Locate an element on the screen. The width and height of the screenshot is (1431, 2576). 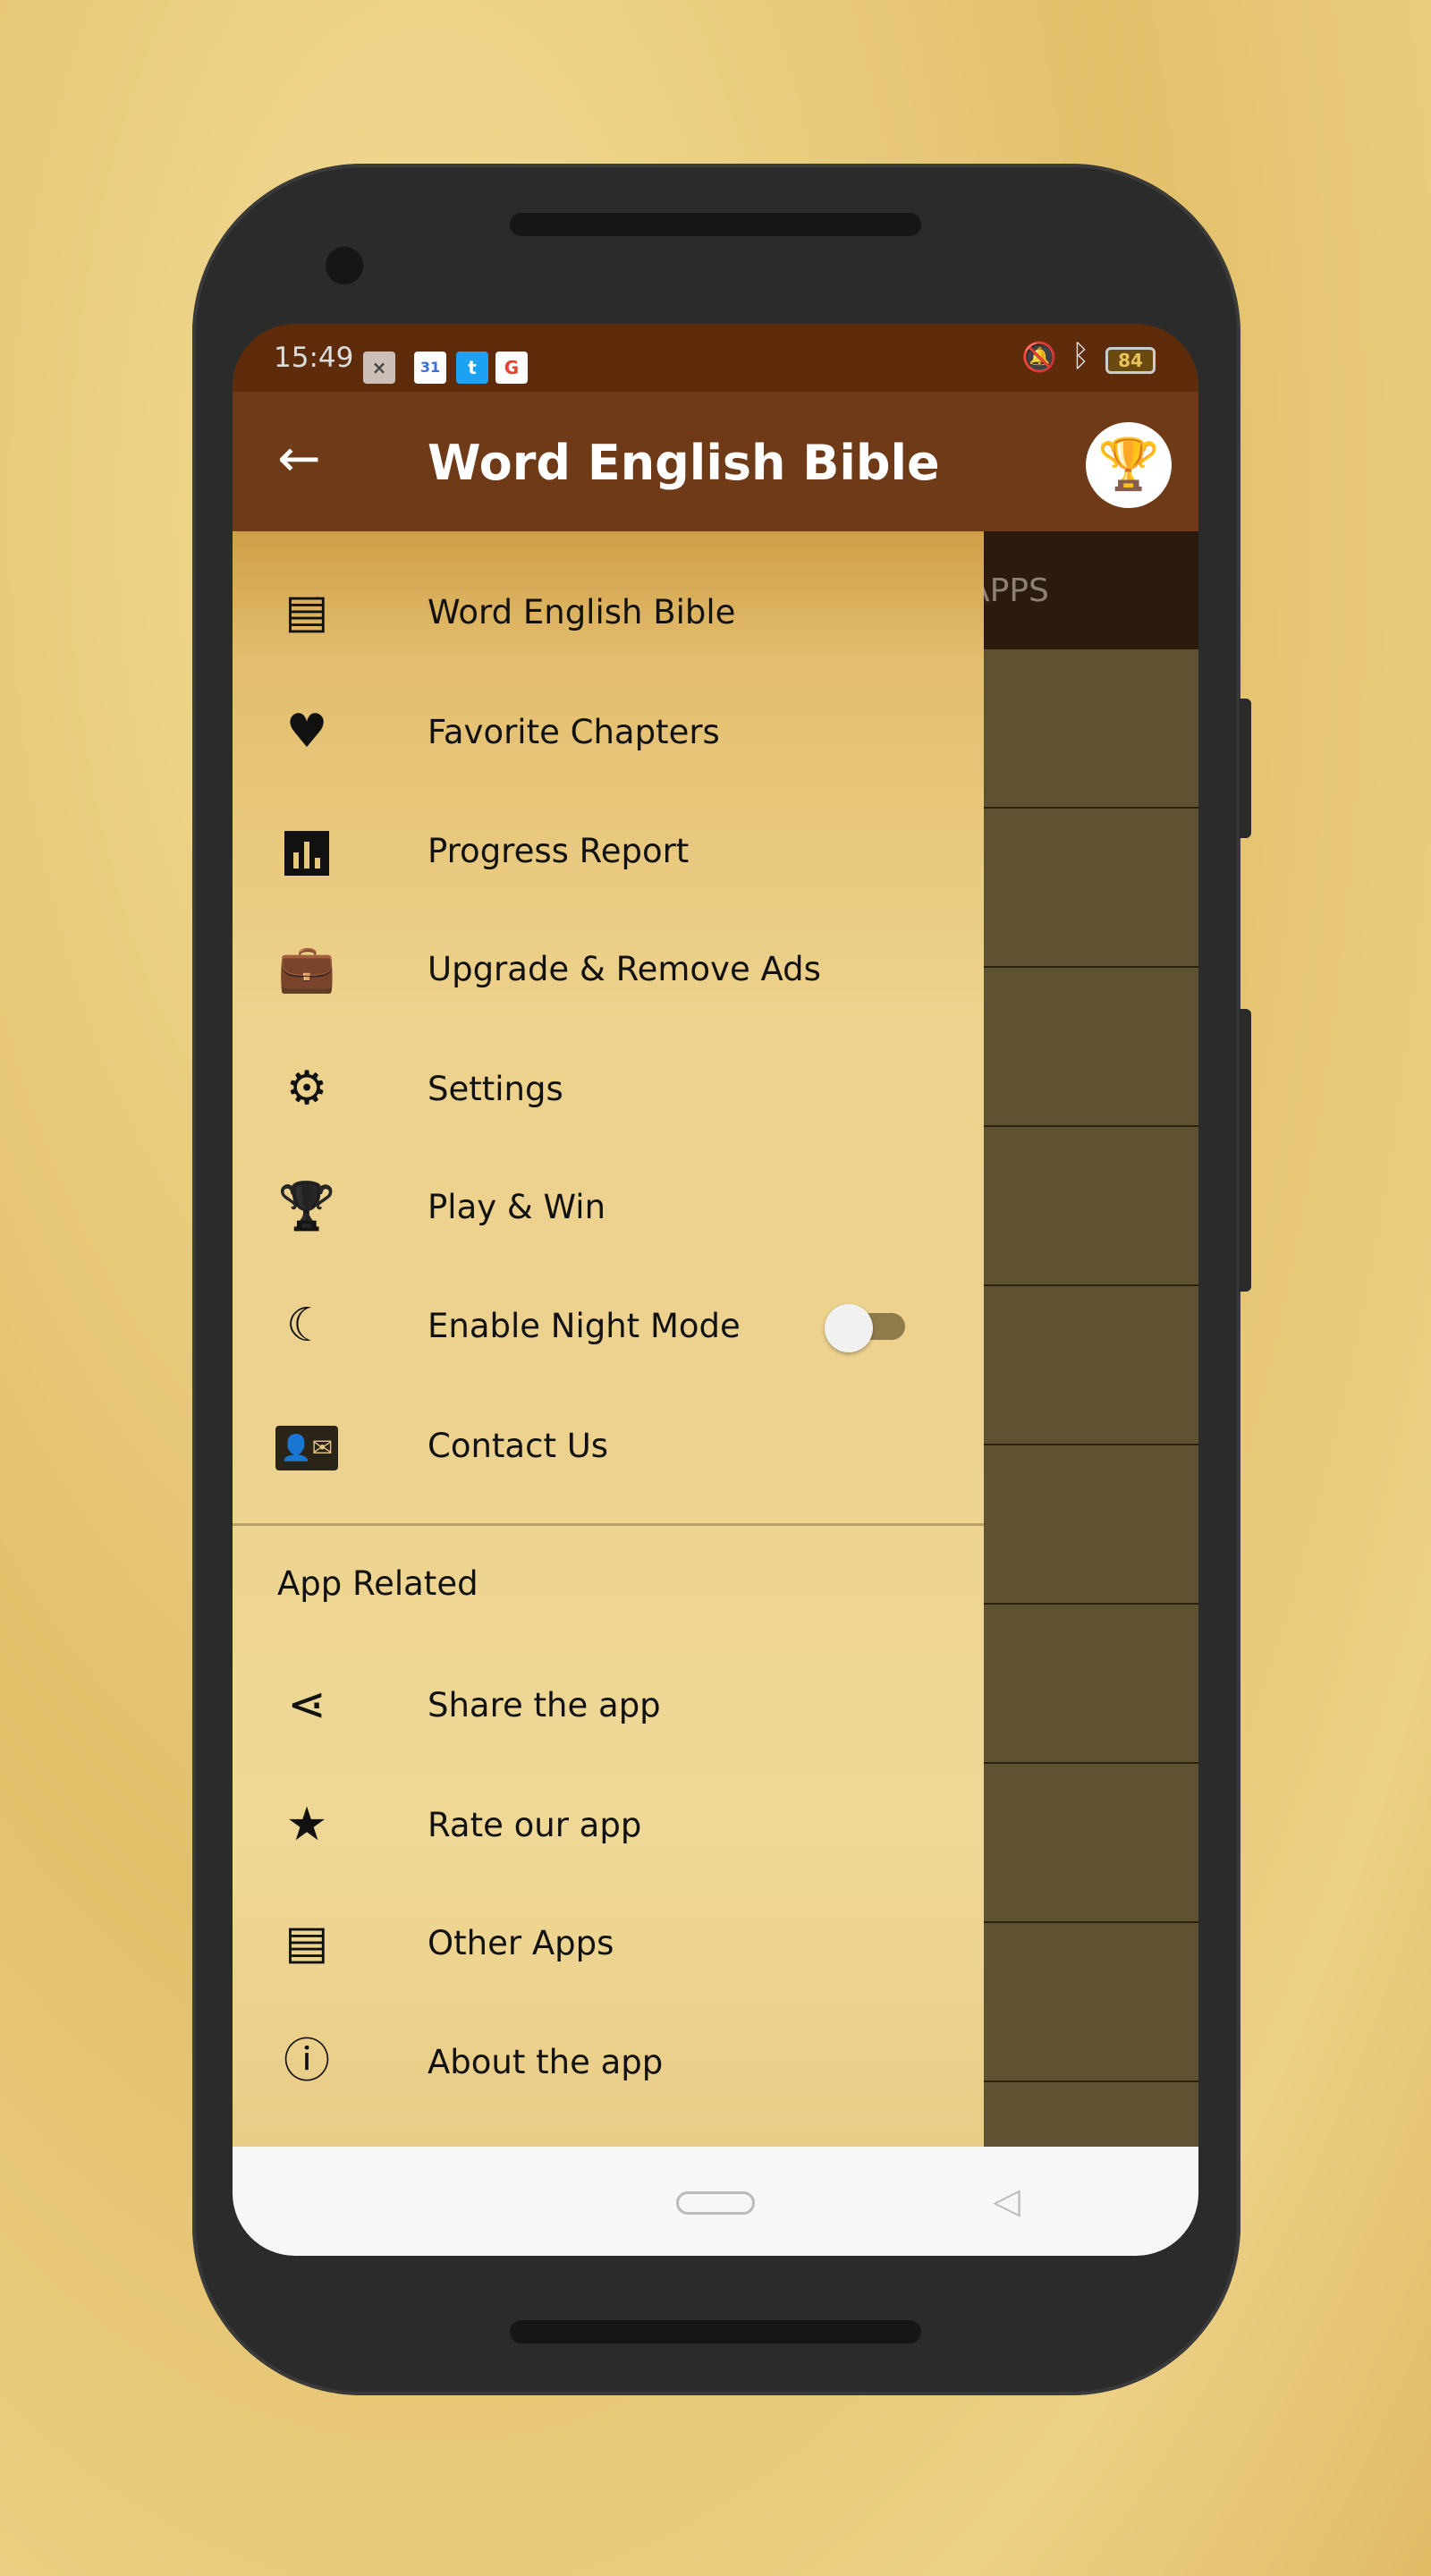
twitter-icon: t is located at coordinates (472, 368).